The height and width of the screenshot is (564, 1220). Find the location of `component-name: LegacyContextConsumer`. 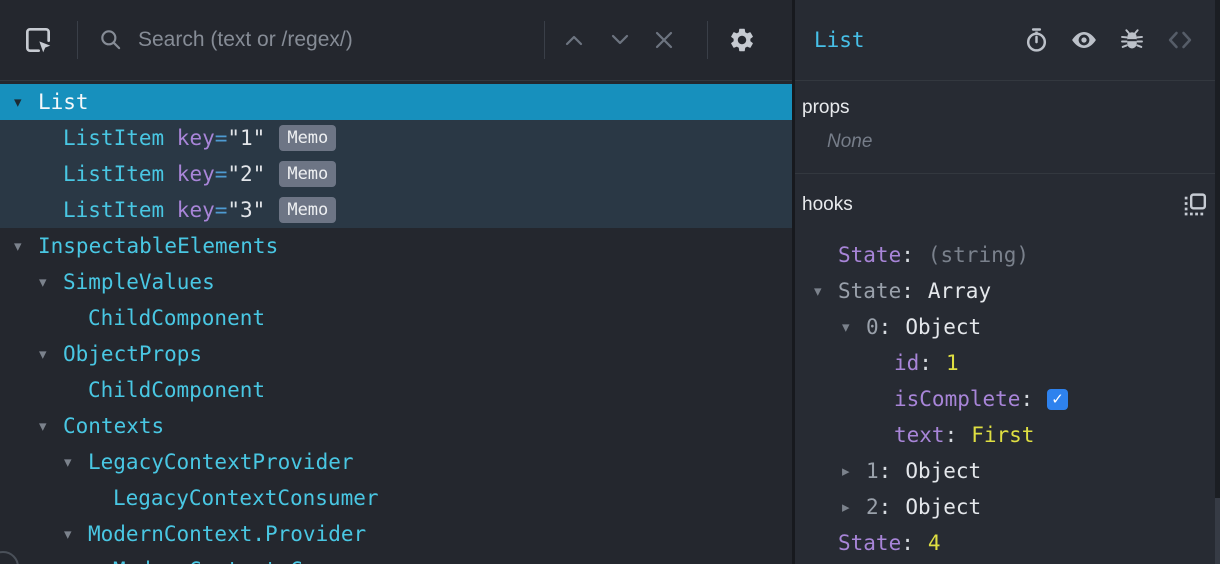

component-name: LegacyContextConsumer is located at coordinates (246, 498).